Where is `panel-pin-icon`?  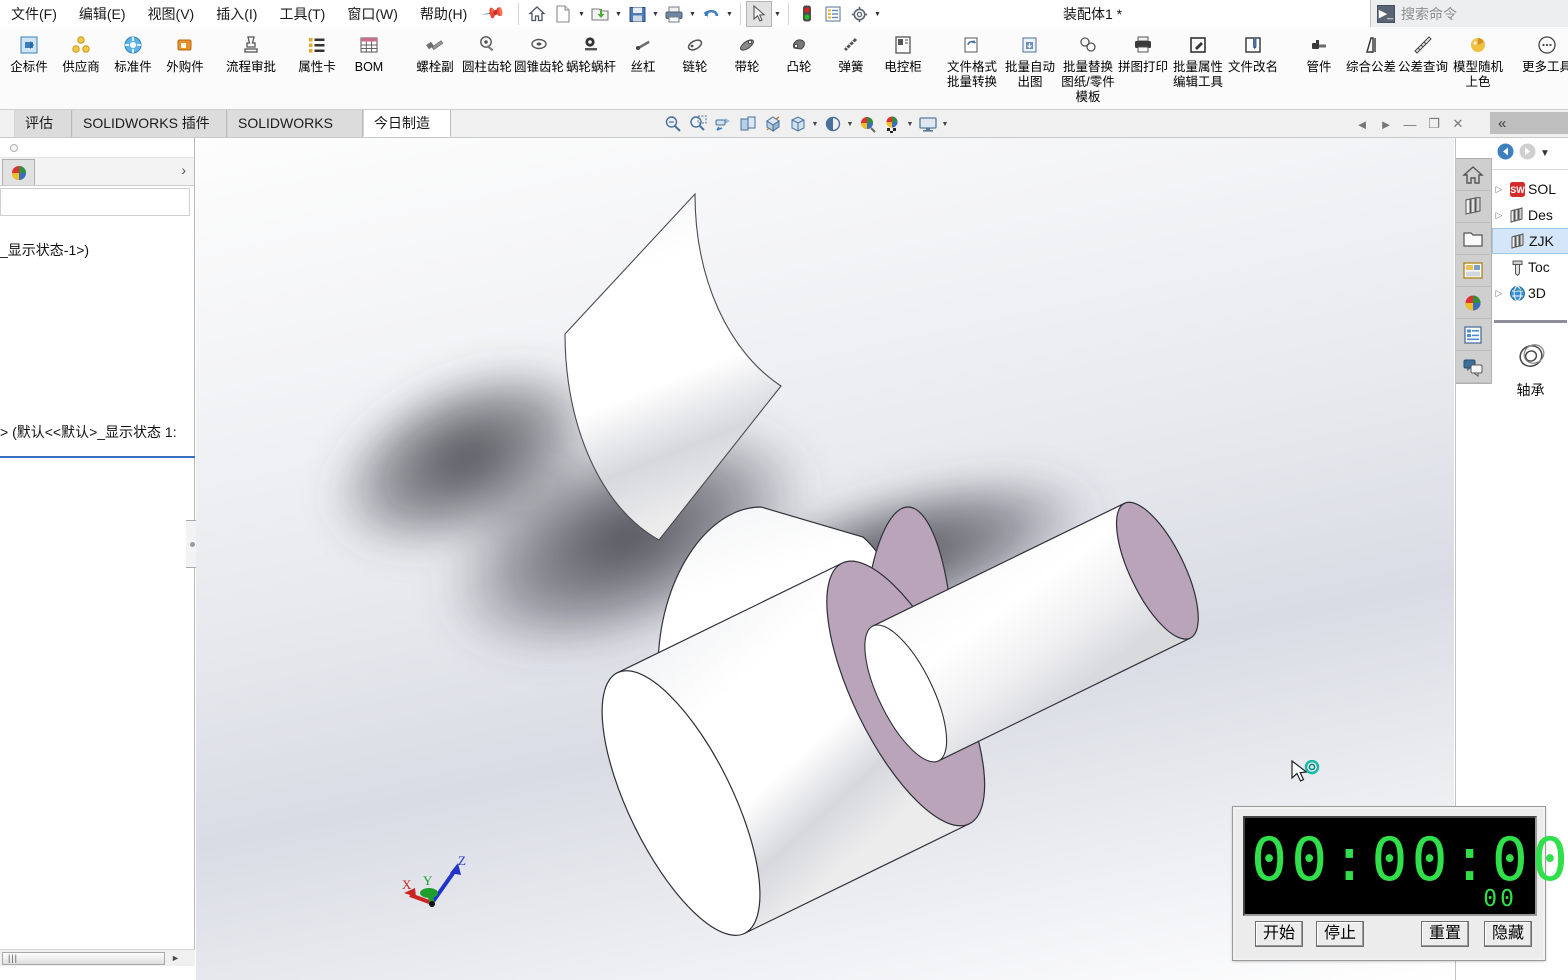
panel-pin-icon is located at coordinates (14, 148).